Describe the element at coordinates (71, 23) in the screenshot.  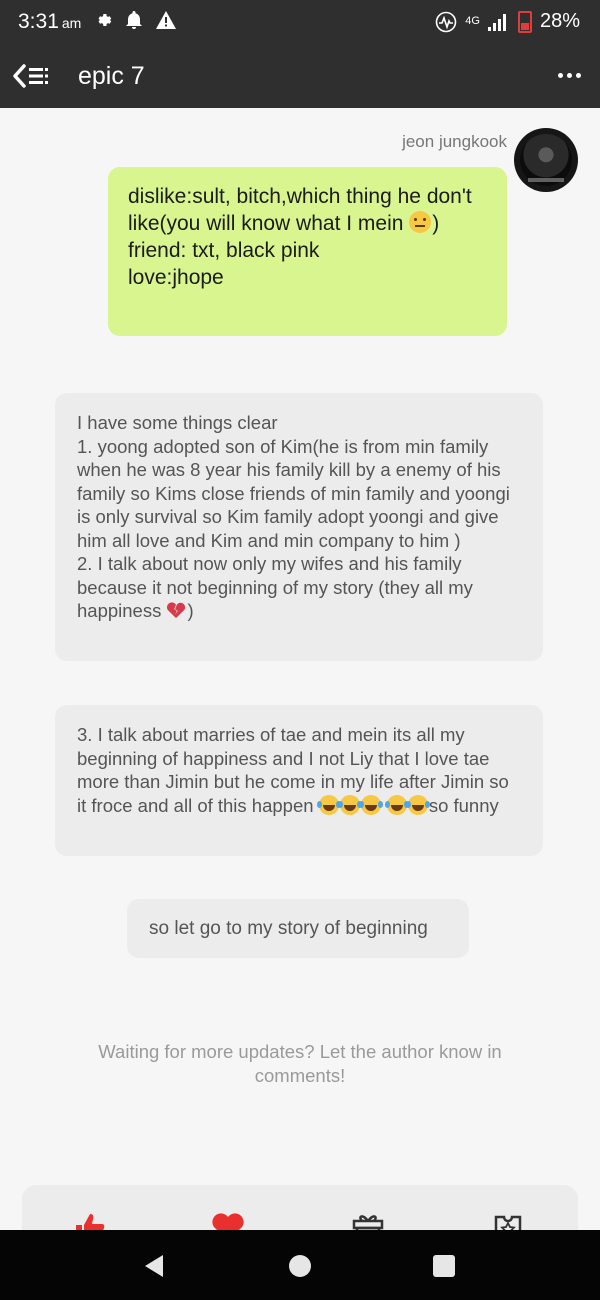
I see `status-time-ampm: am` at that location.